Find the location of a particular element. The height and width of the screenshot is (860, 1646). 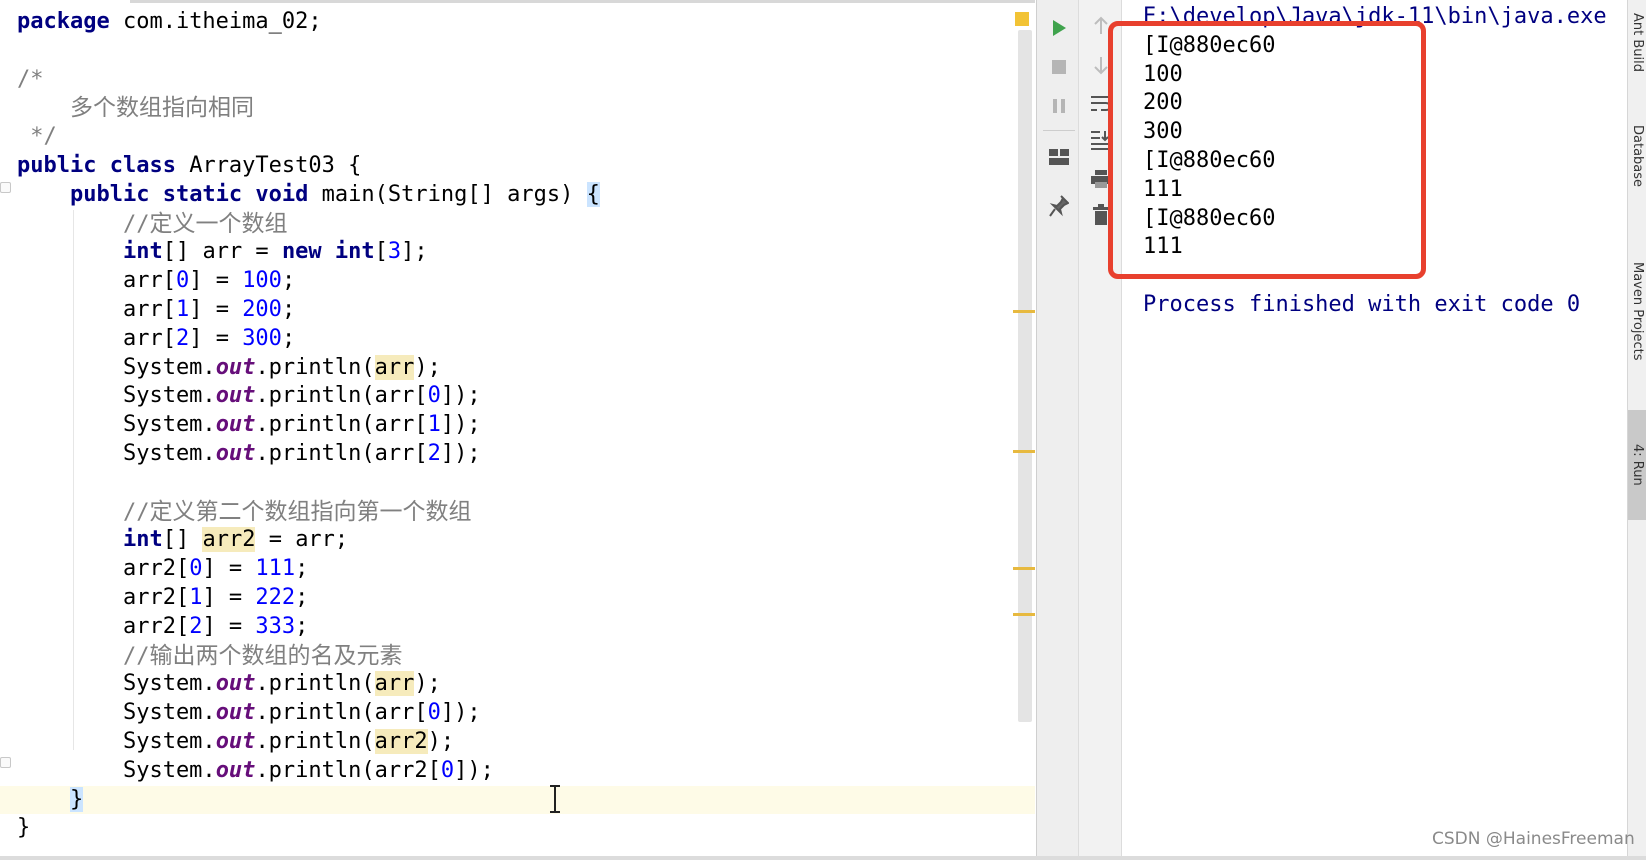

code-token: 1 is located at coordinates (196, 597).